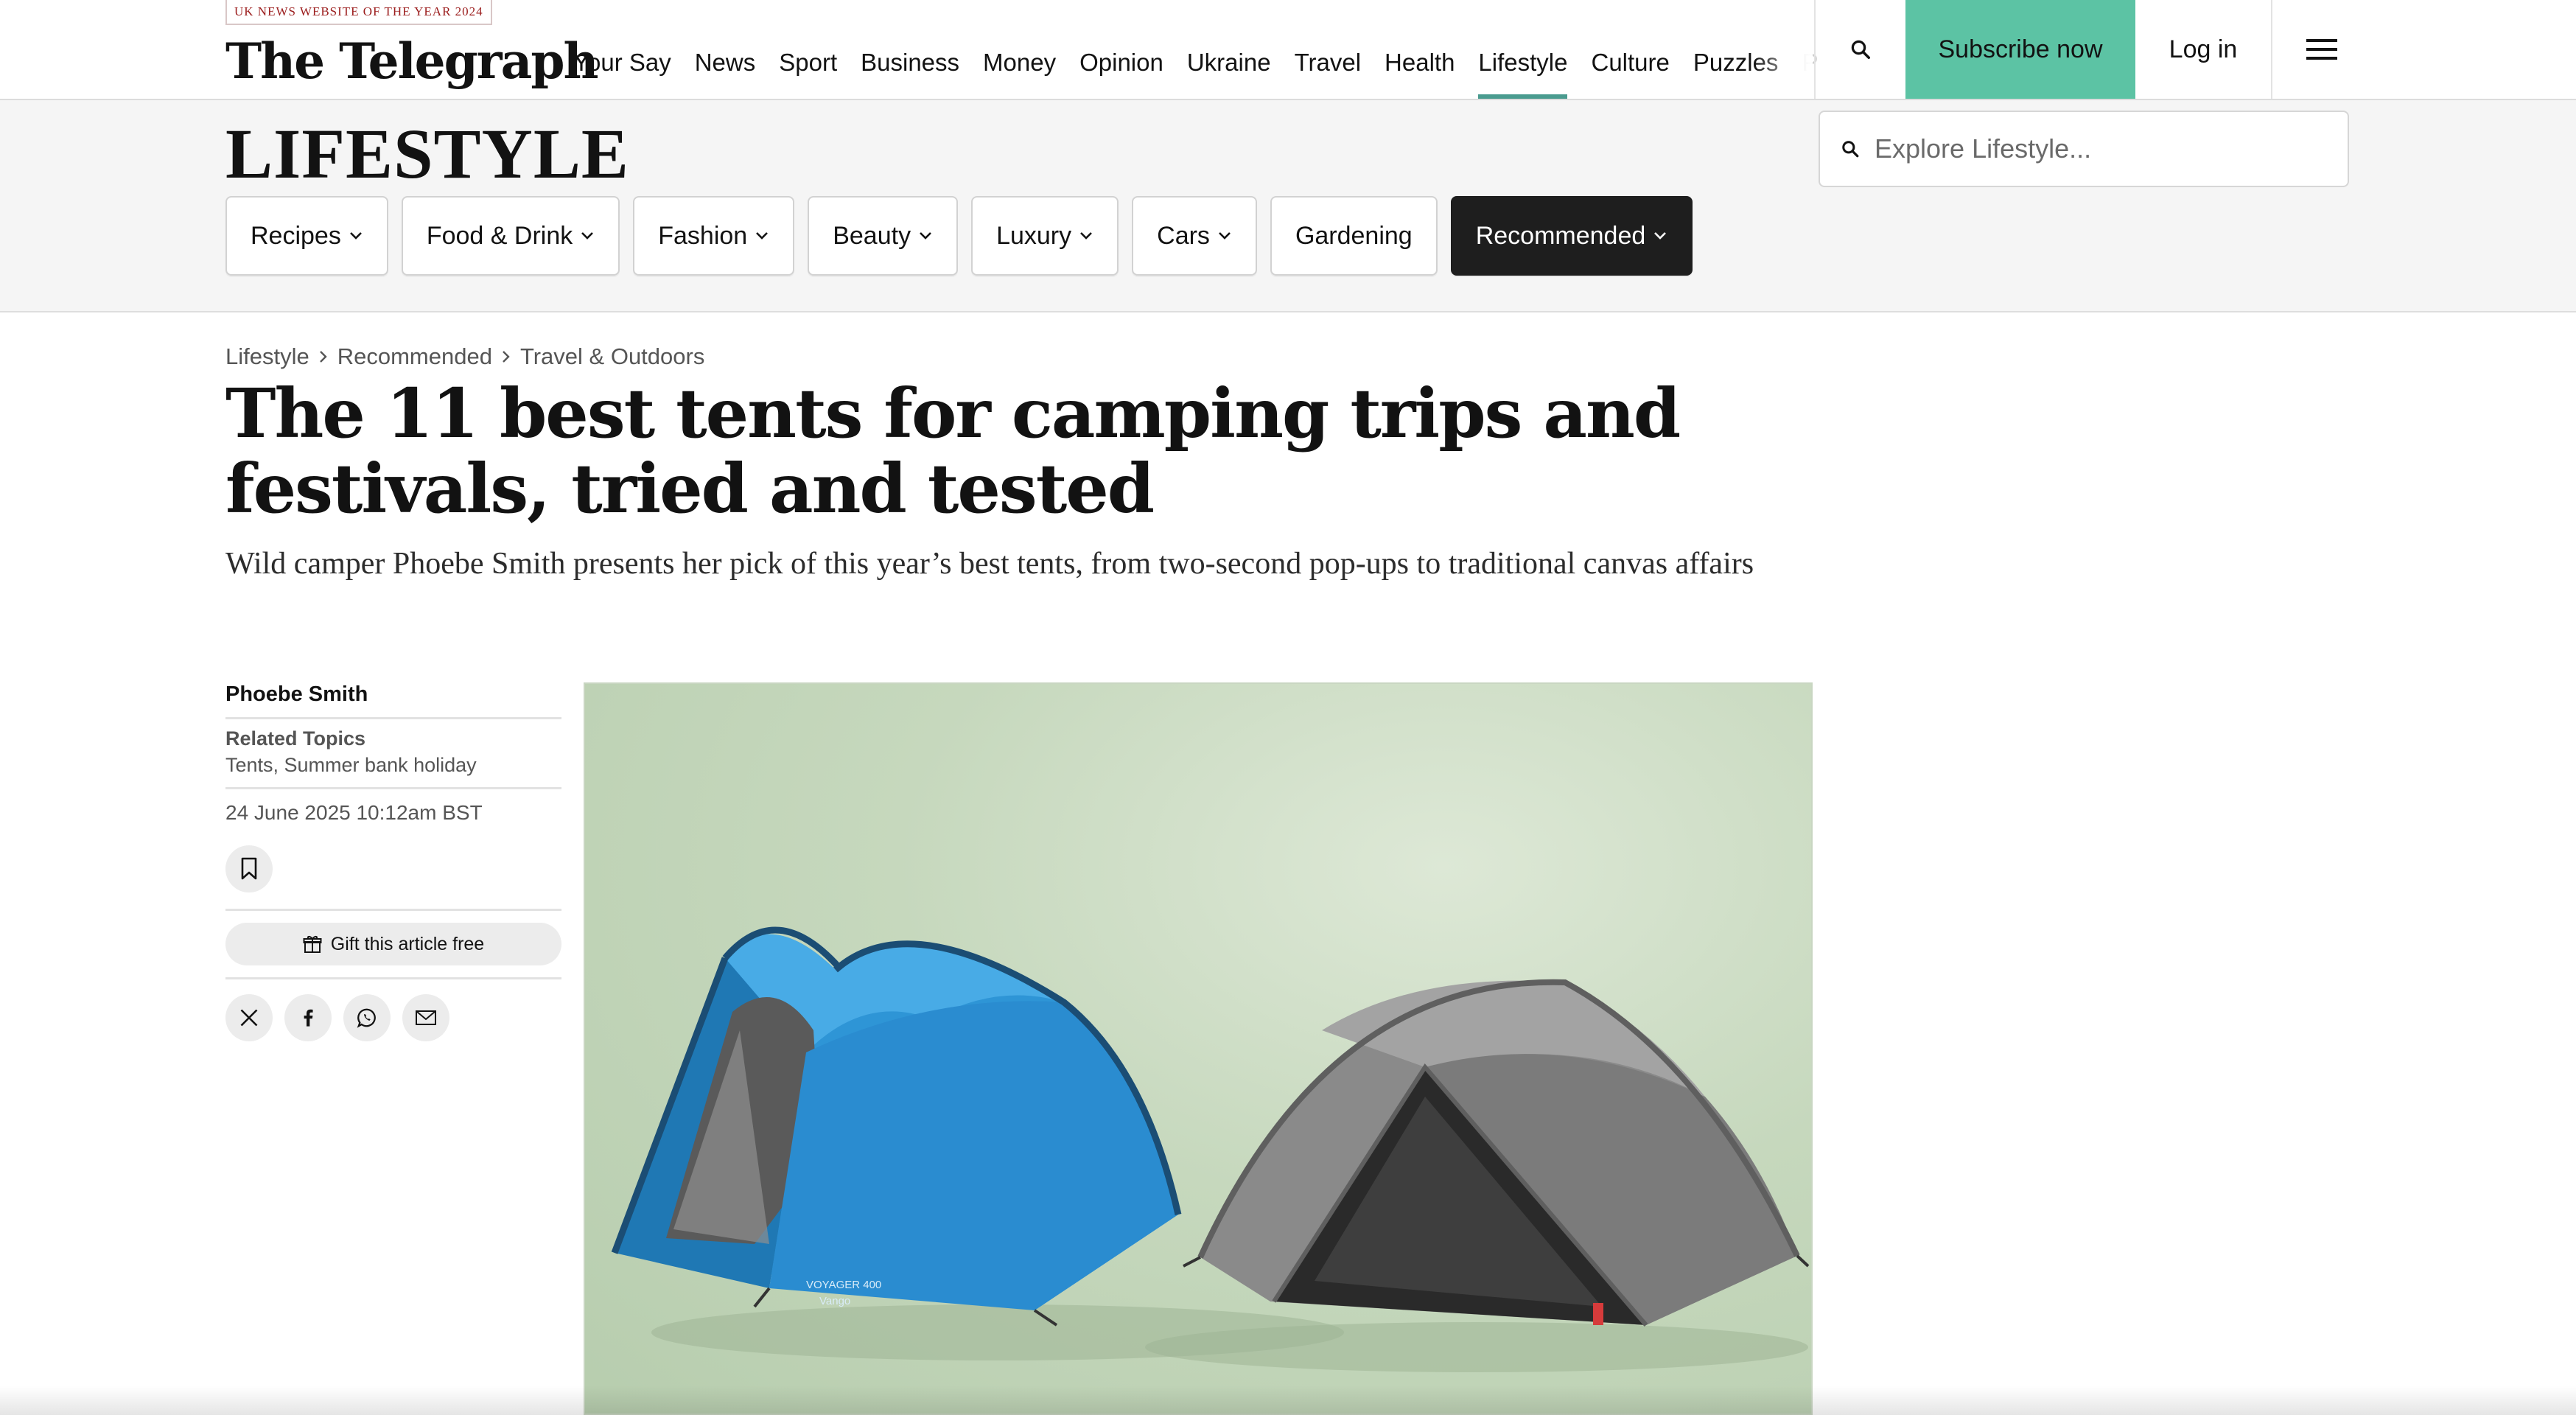  I want to click on section-pill-gardening: Gardening, so click(1354, 236).